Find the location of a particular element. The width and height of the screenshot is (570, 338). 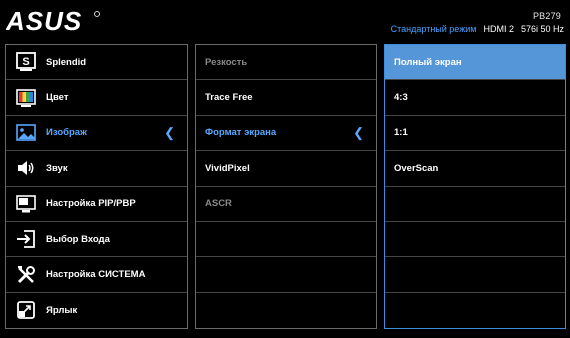

option-4-3: 4:3 is located at coordinates (475, 98).